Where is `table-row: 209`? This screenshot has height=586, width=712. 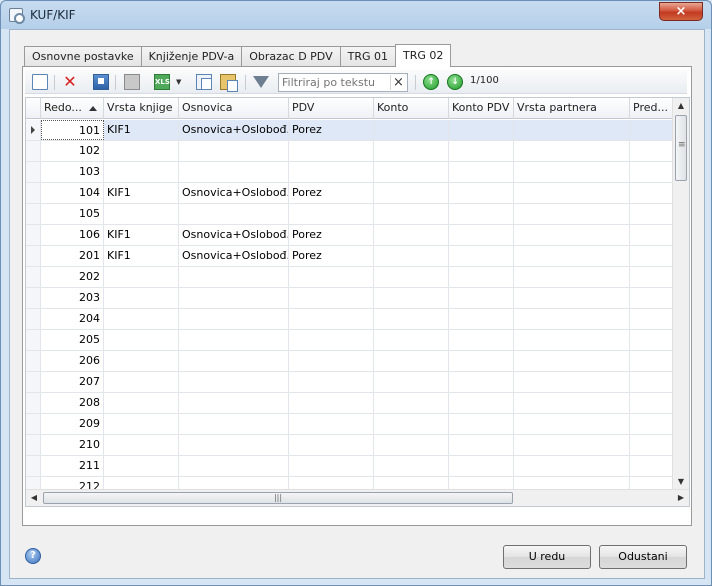
table-row: 209 is located at coordinates (349, 424).